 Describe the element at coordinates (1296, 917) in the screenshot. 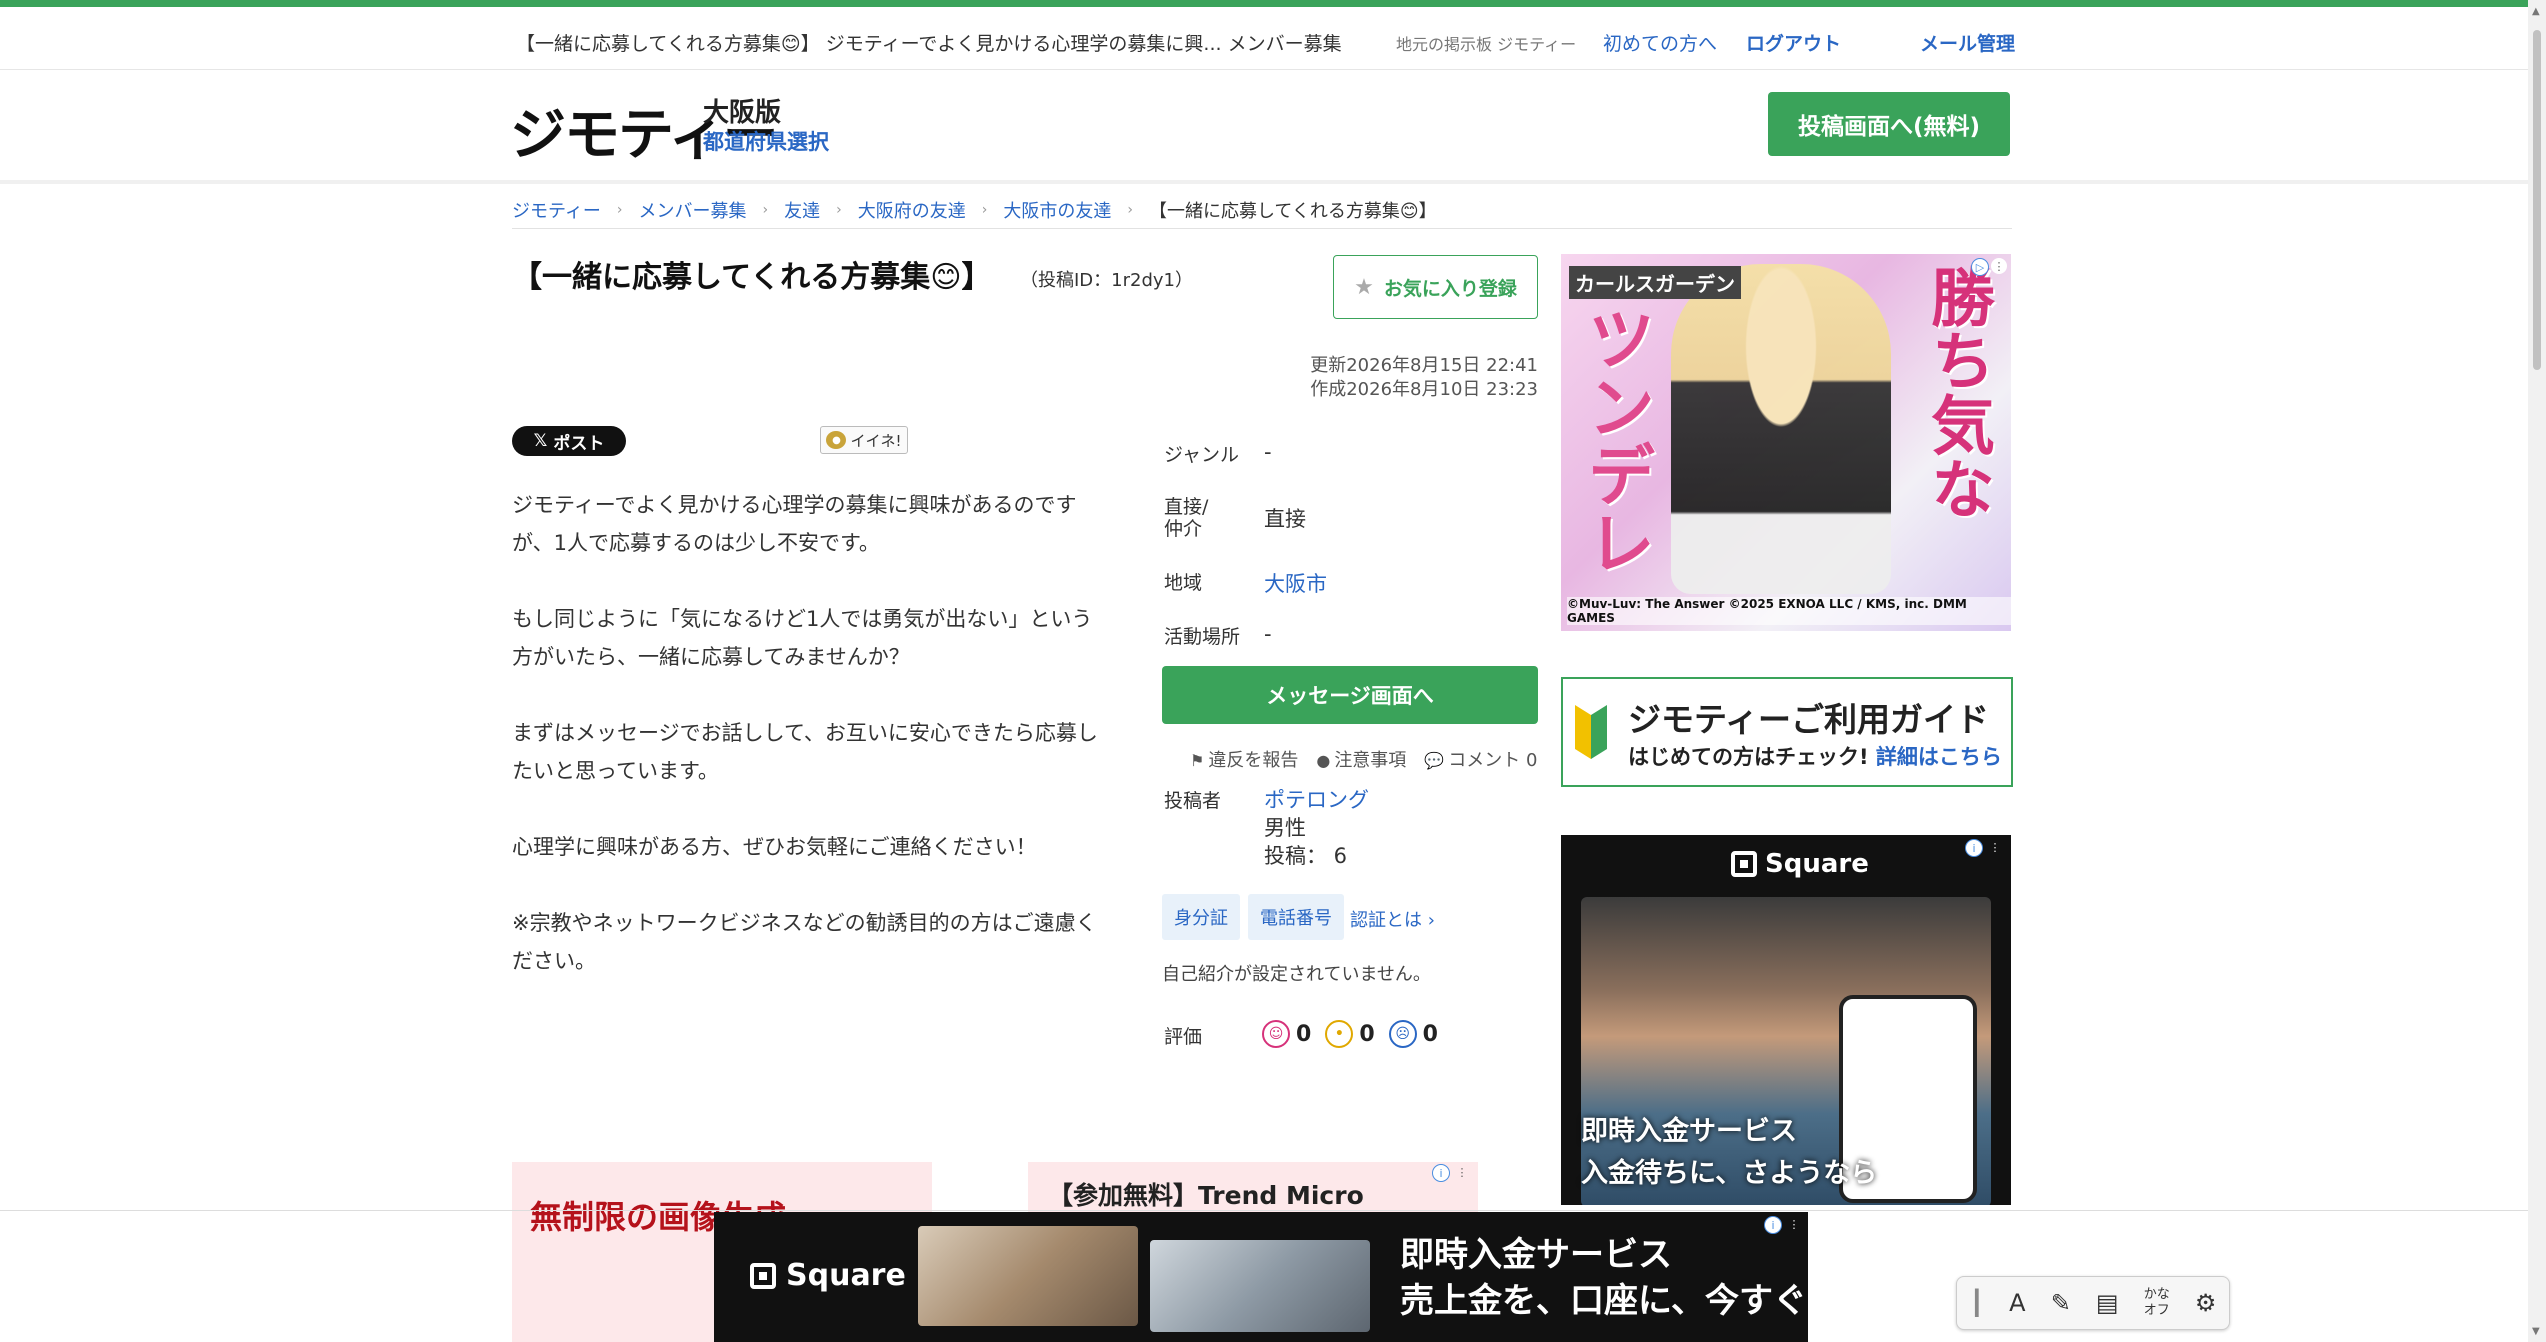

I see `badge-phone: 電話番号` at that location.